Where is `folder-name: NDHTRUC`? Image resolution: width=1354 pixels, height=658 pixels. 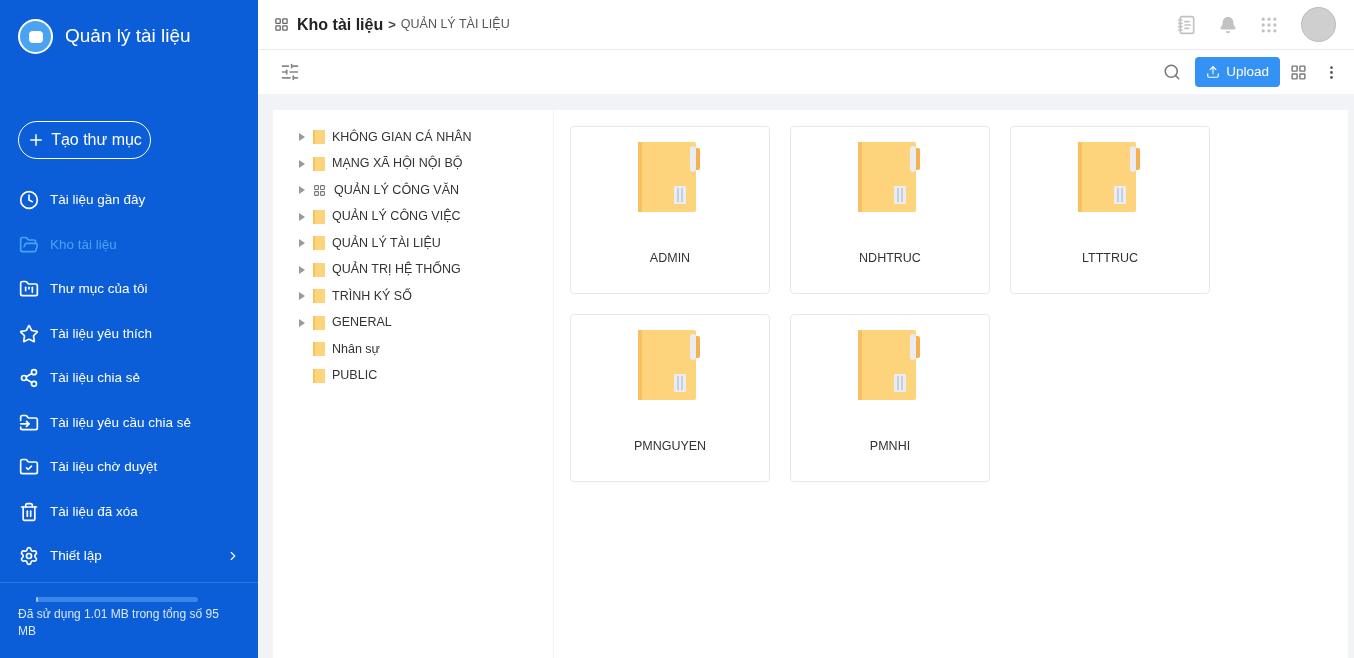 folder-name: NDHTRUC is located at coordinates (890, 258).